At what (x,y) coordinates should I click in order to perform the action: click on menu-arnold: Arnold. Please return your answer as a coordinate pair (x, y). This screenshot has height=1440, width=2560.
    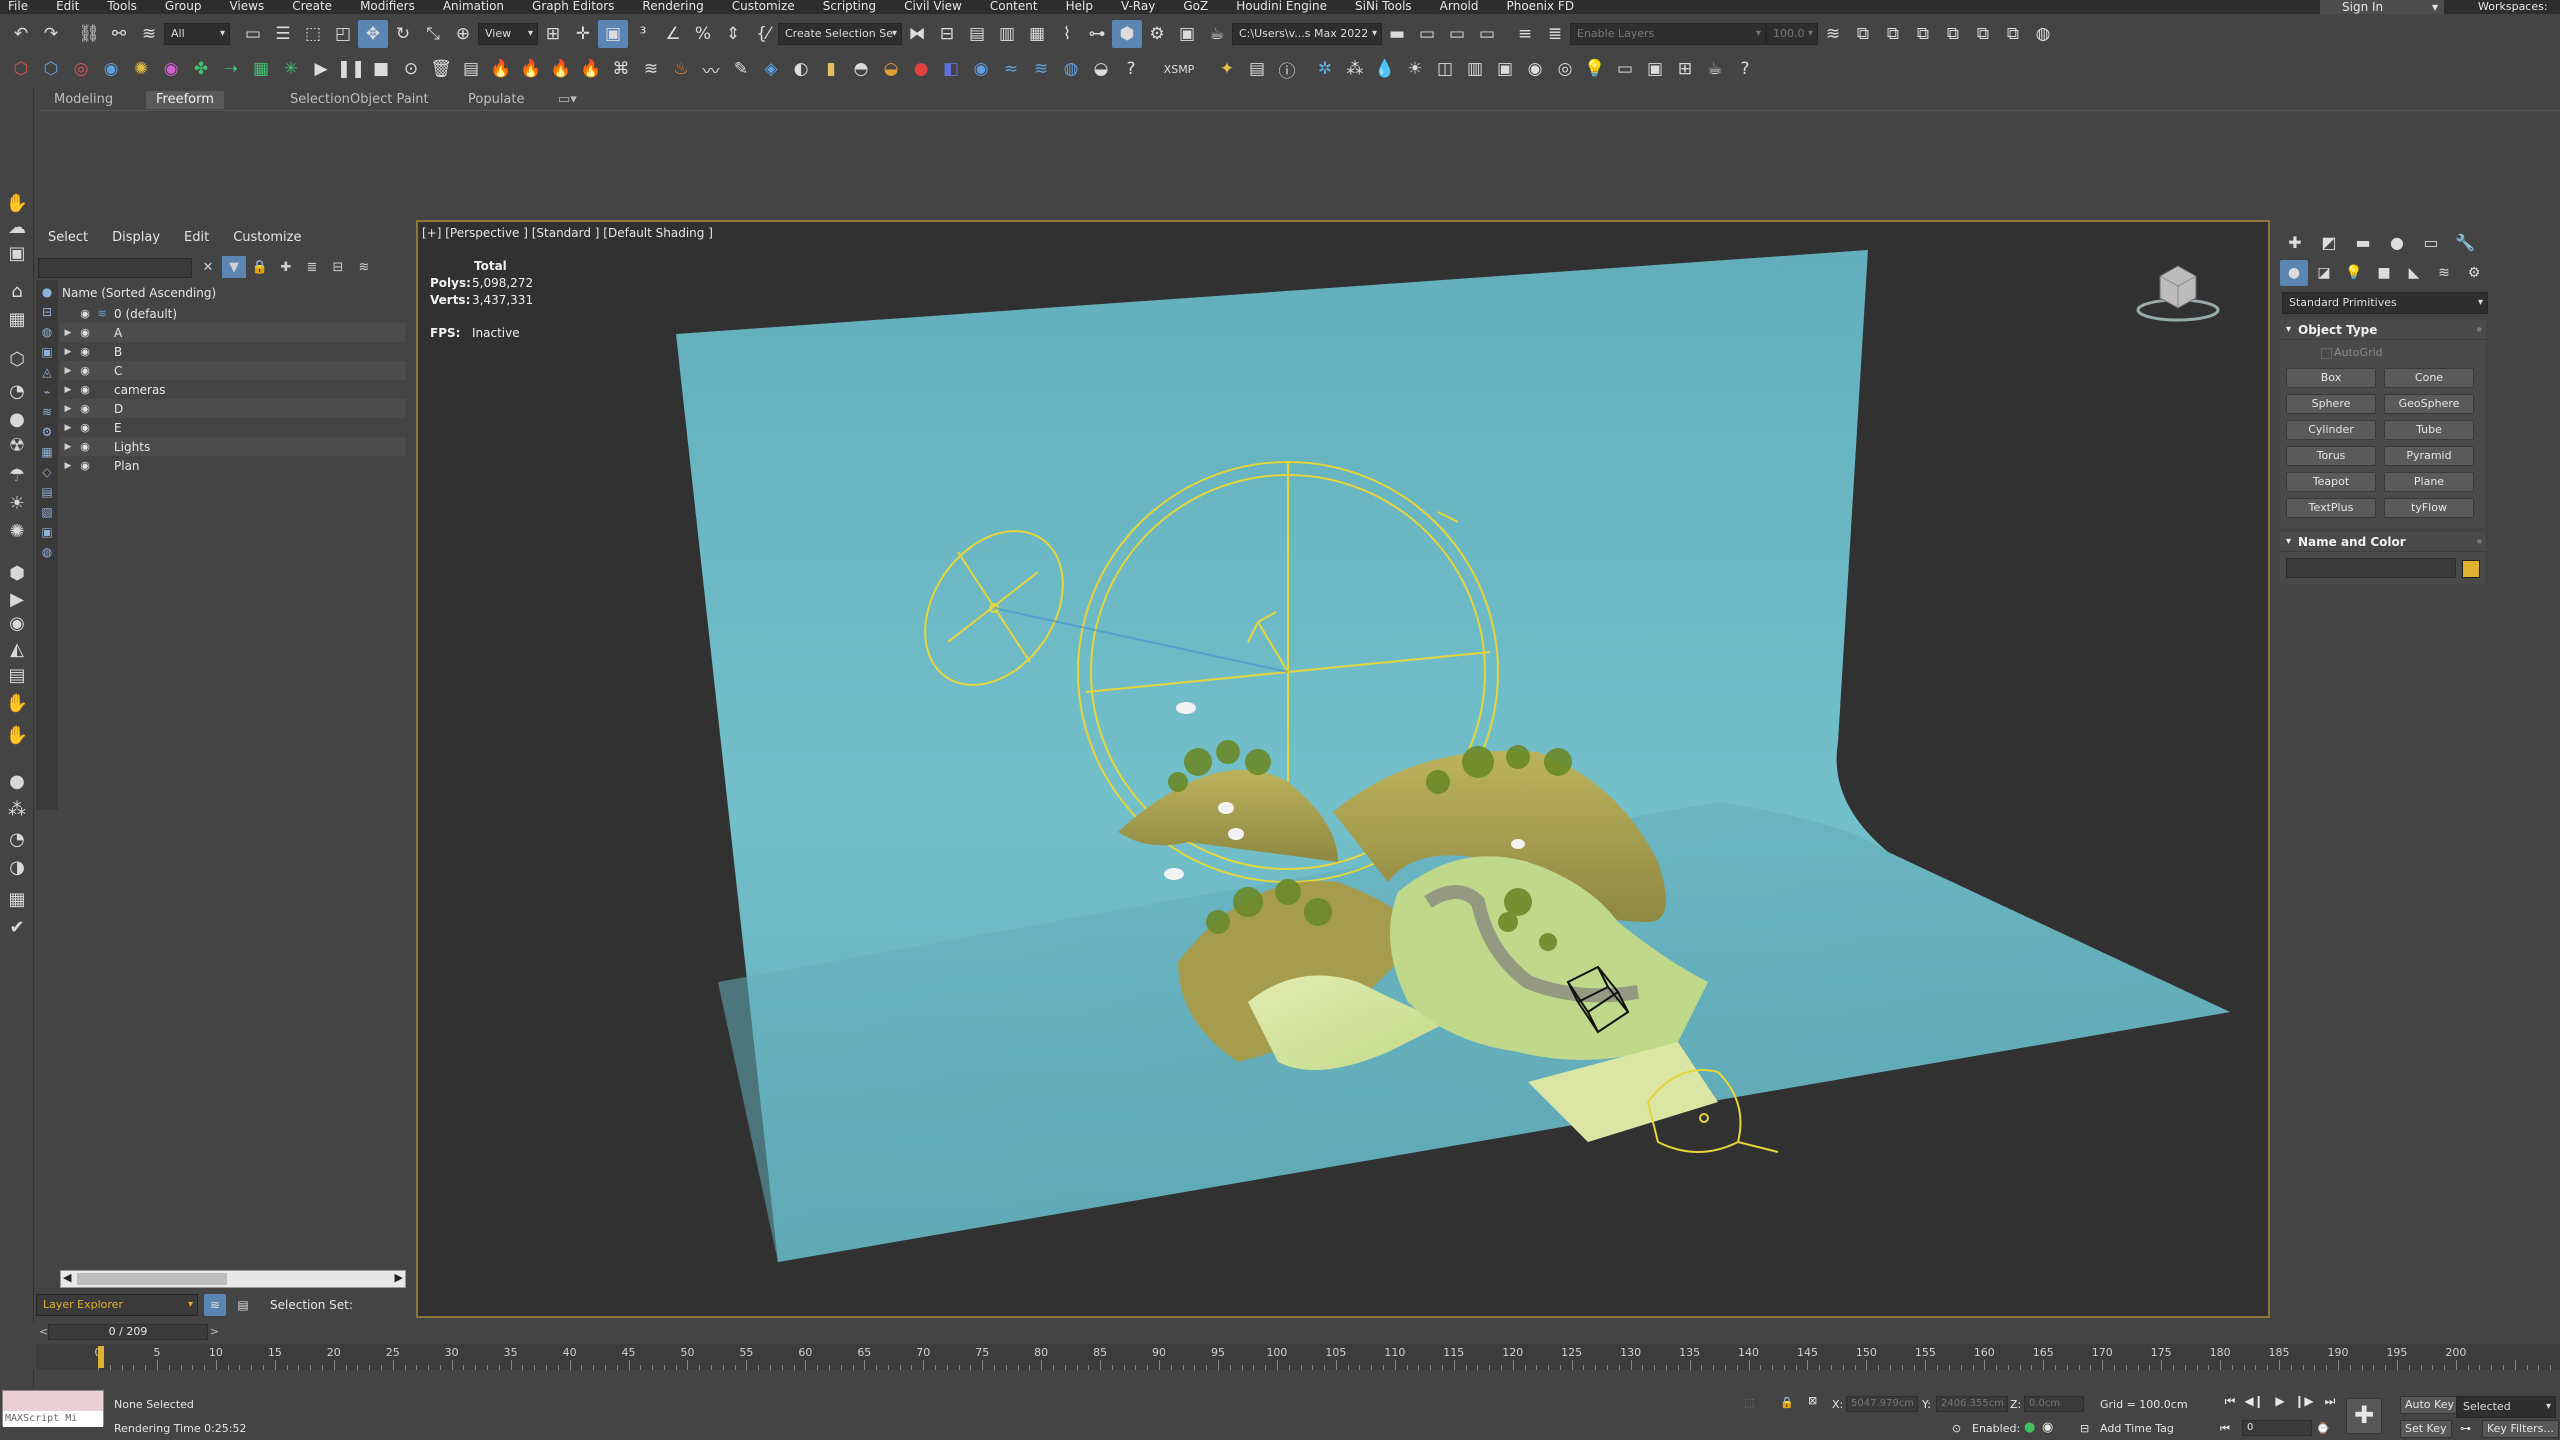
    Looking at the image, I should click on (1459, 7).